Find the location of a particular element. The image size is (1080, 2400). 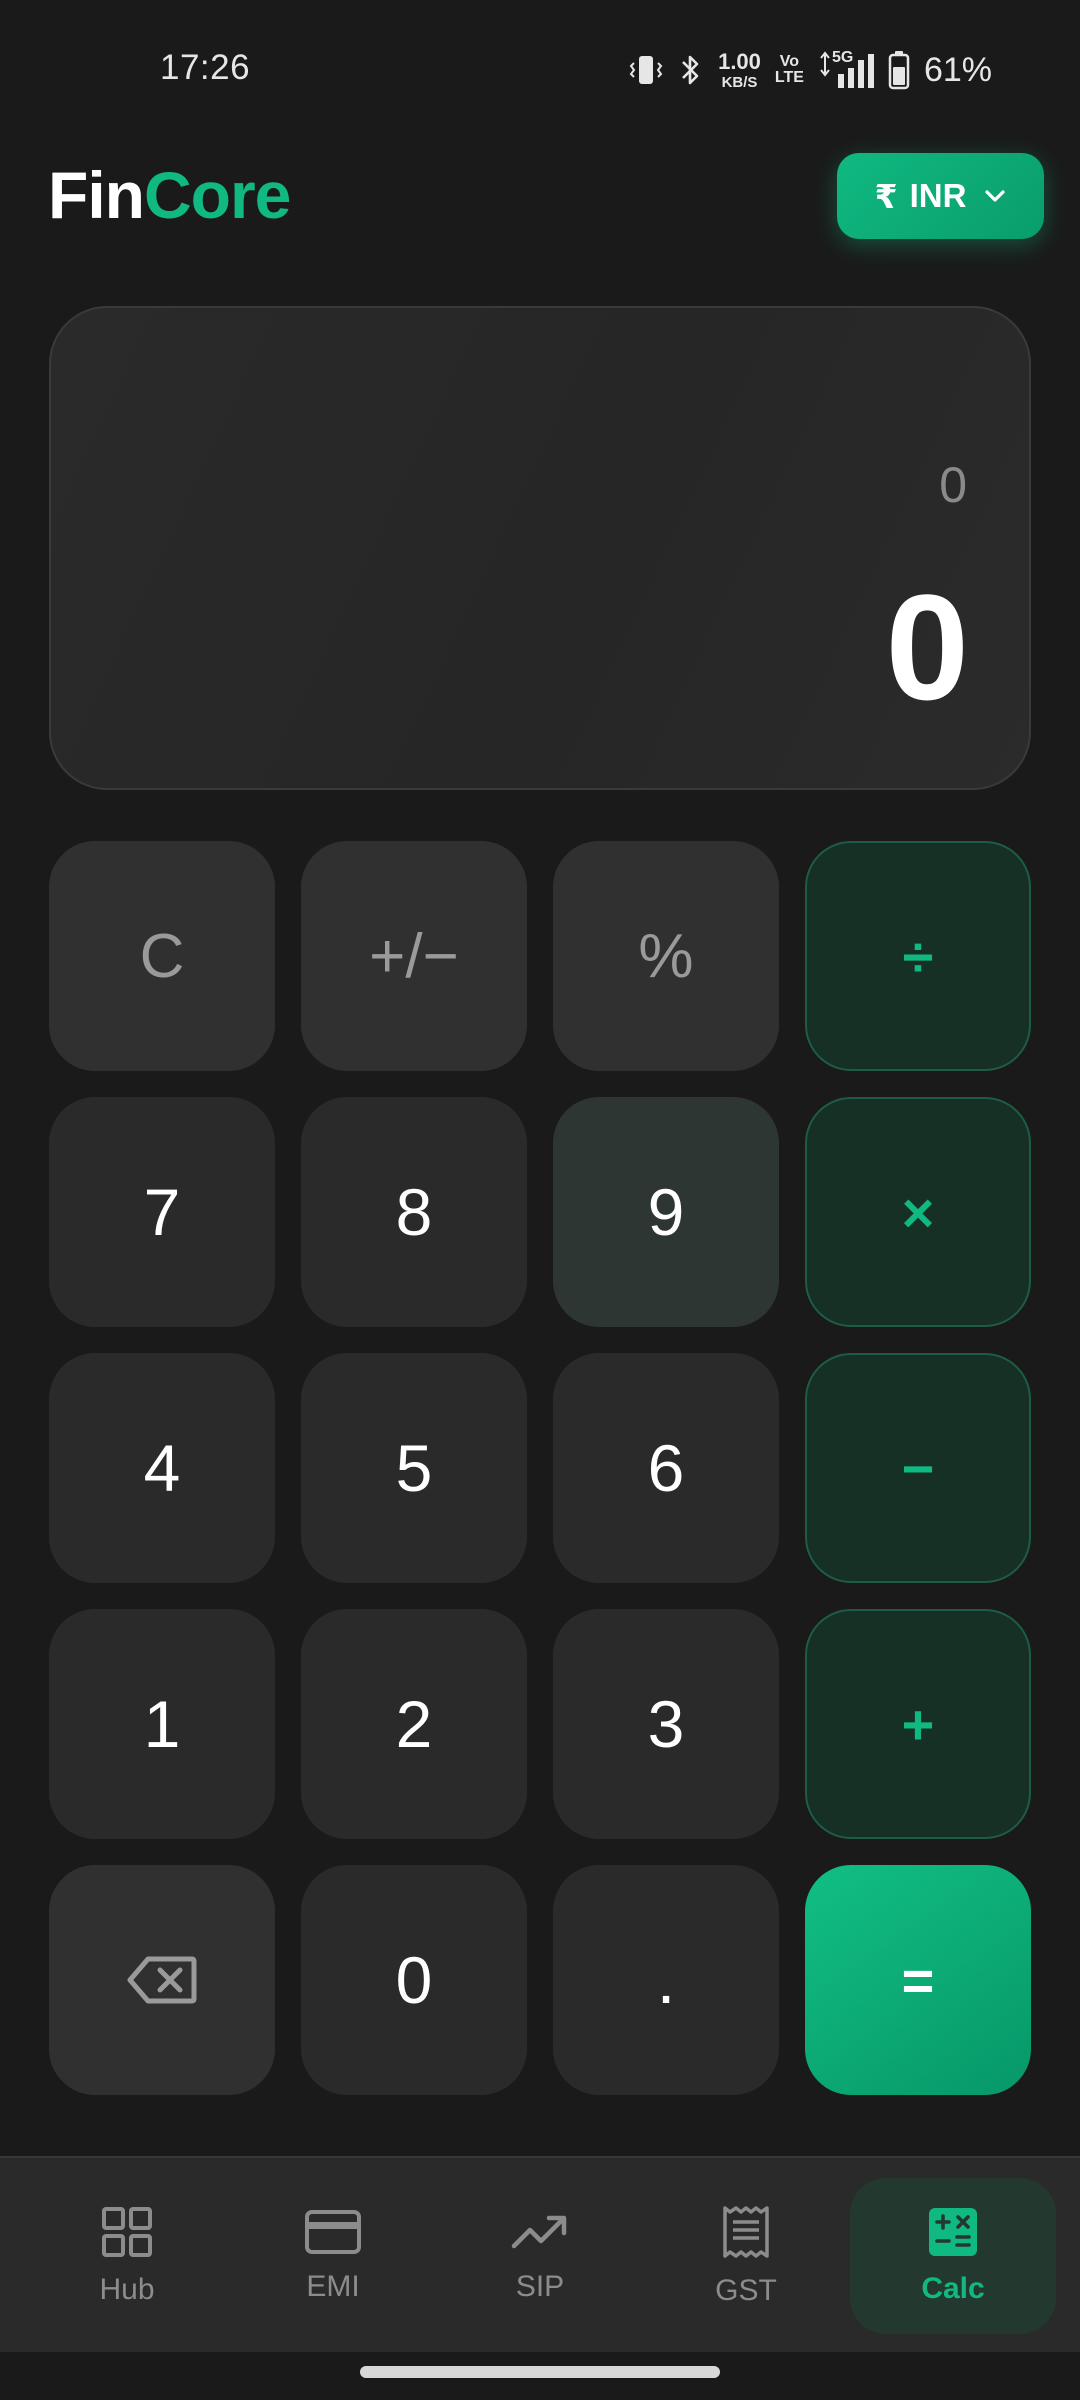

vibrate-icon is located at coordinates (646, 70).